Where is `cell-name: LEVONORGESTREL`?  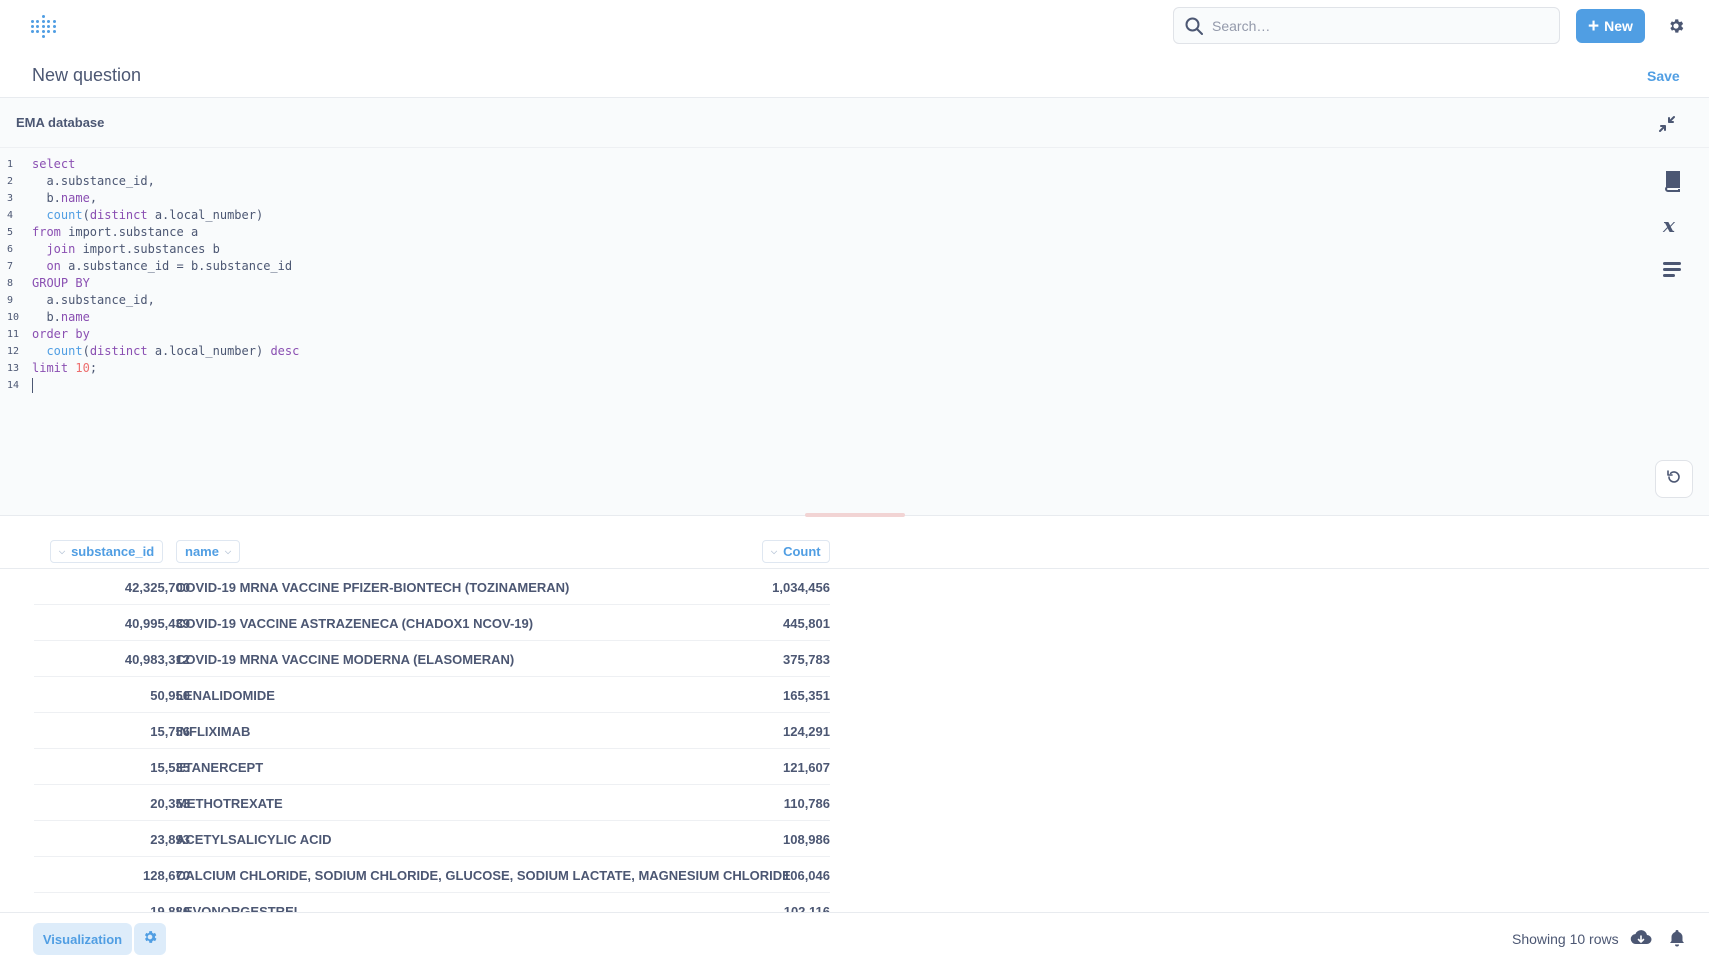 cell-name: LEVONORGESTREL is located at coordinates (239, 908).